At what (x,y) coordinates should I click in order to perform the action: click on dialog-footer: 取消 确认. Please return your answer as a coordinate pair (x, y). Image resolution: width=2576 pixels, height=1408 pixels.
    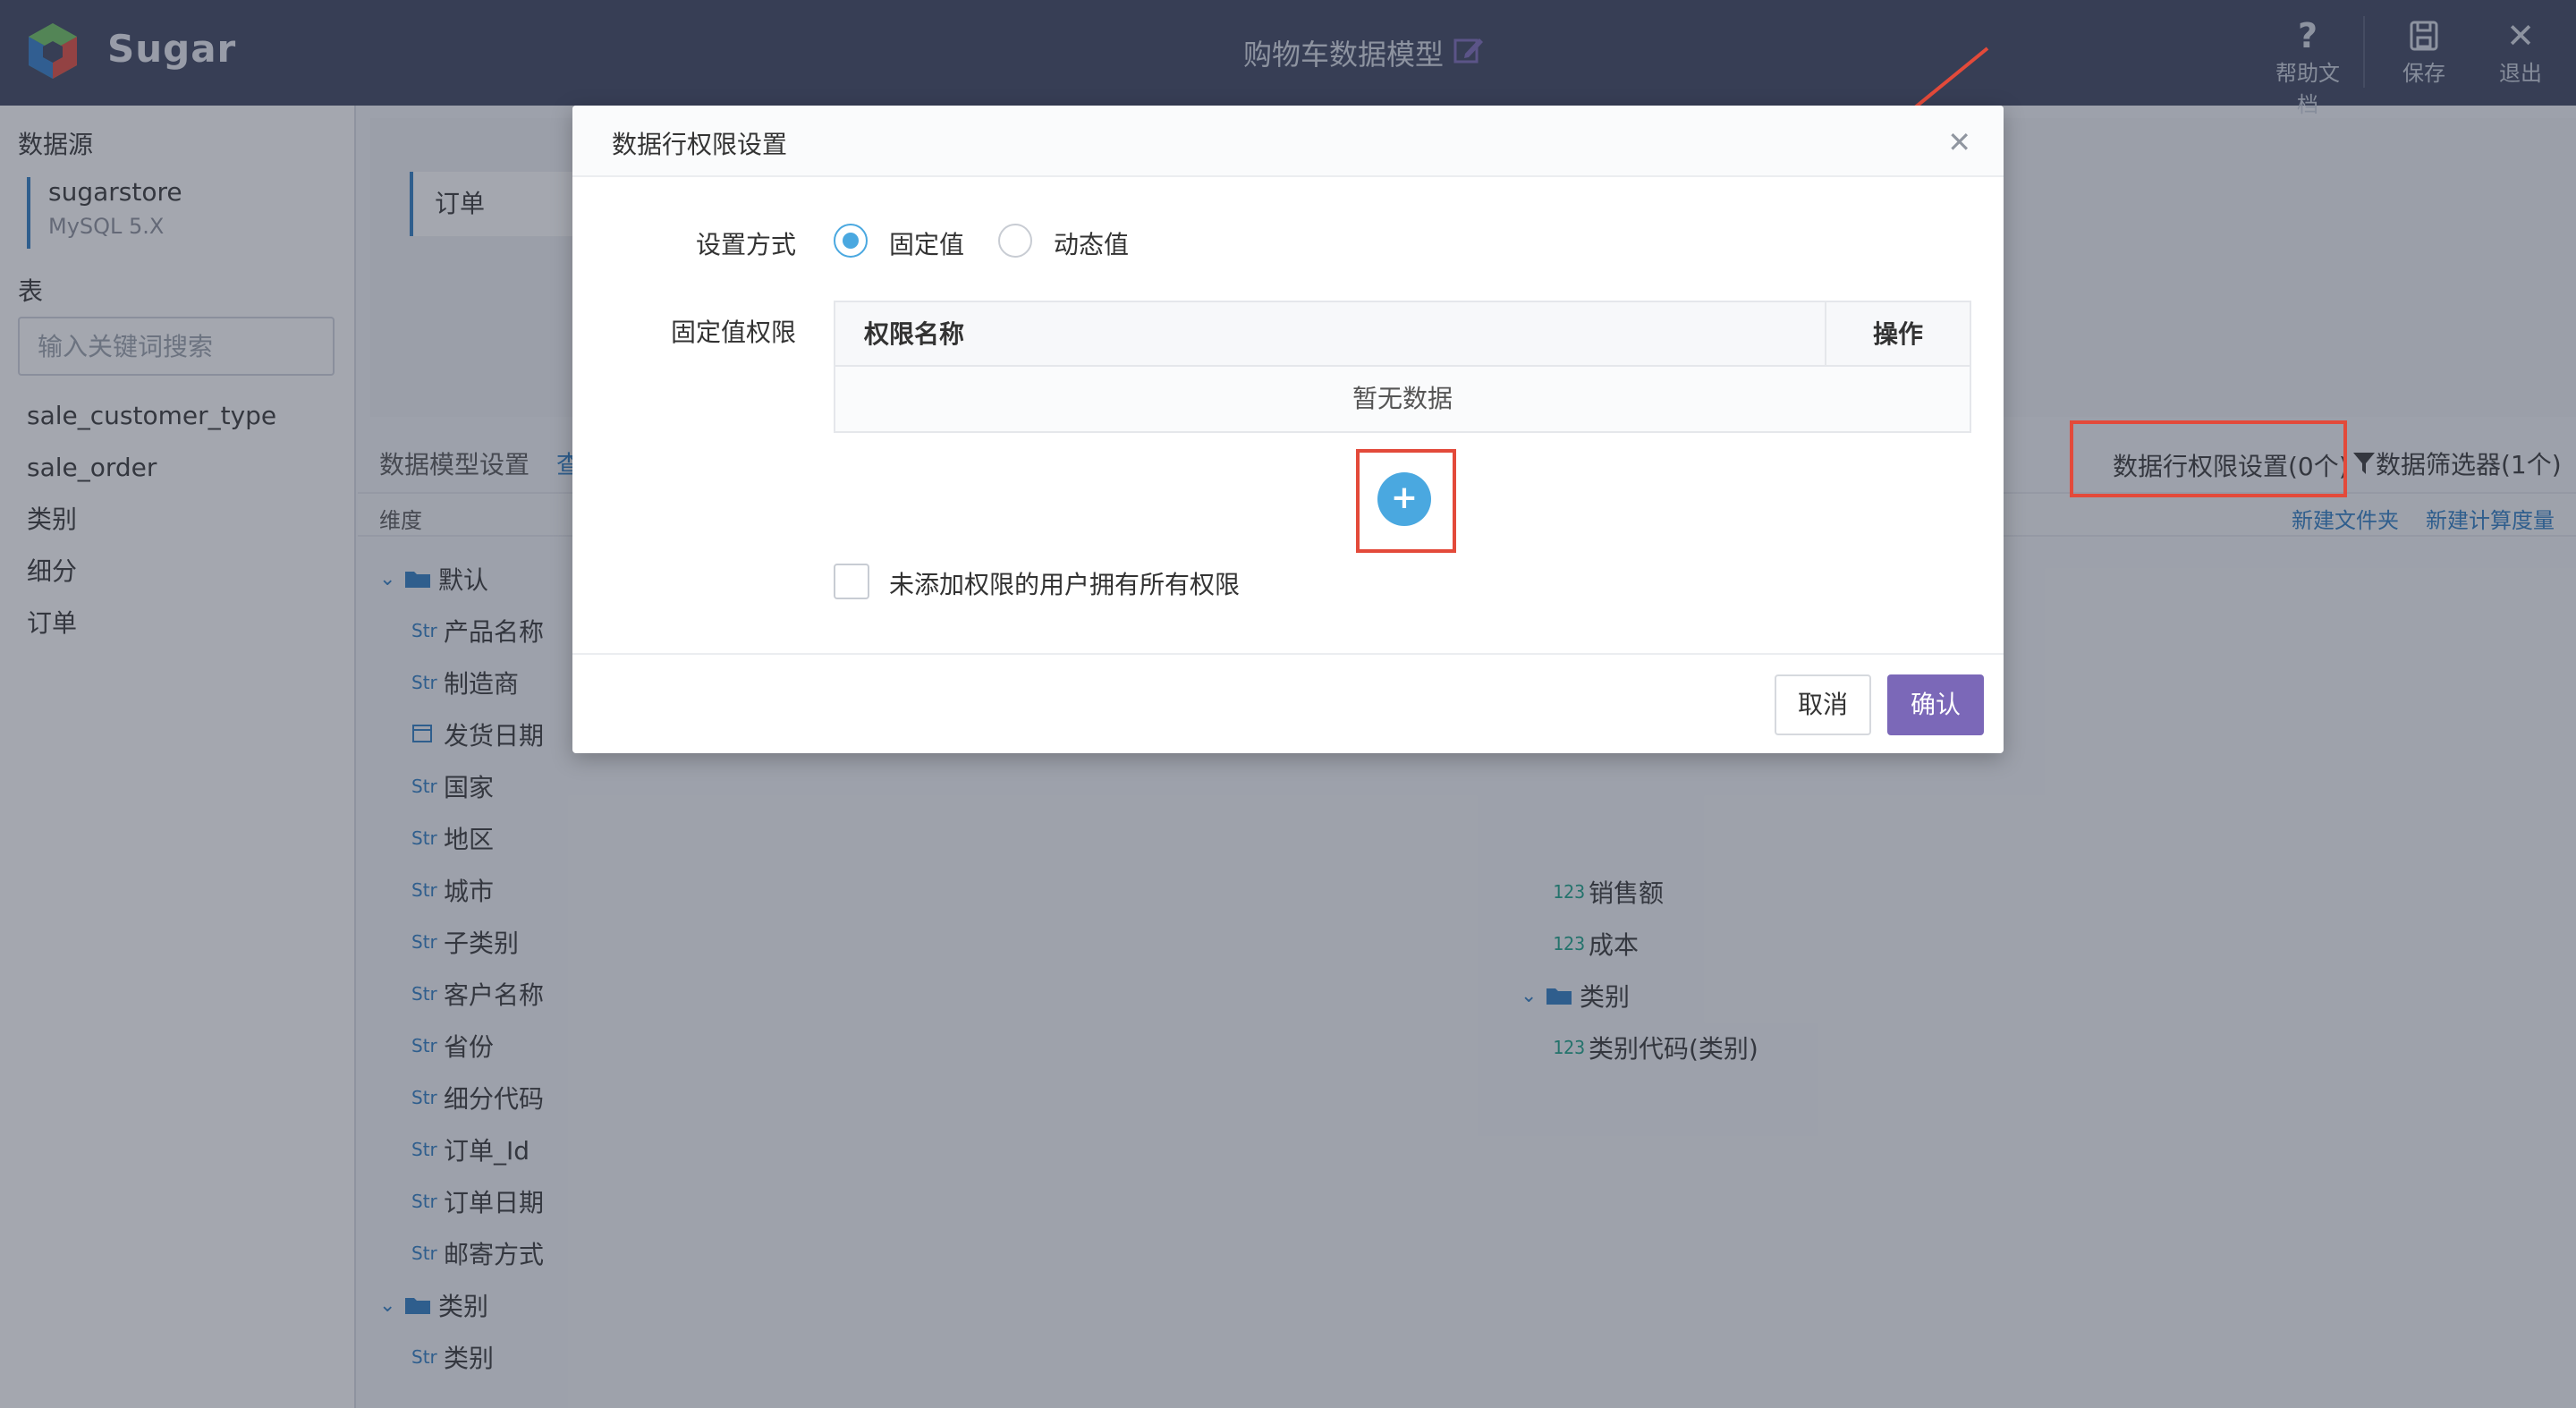
    Looking at the image, I should click on (1288, 703).